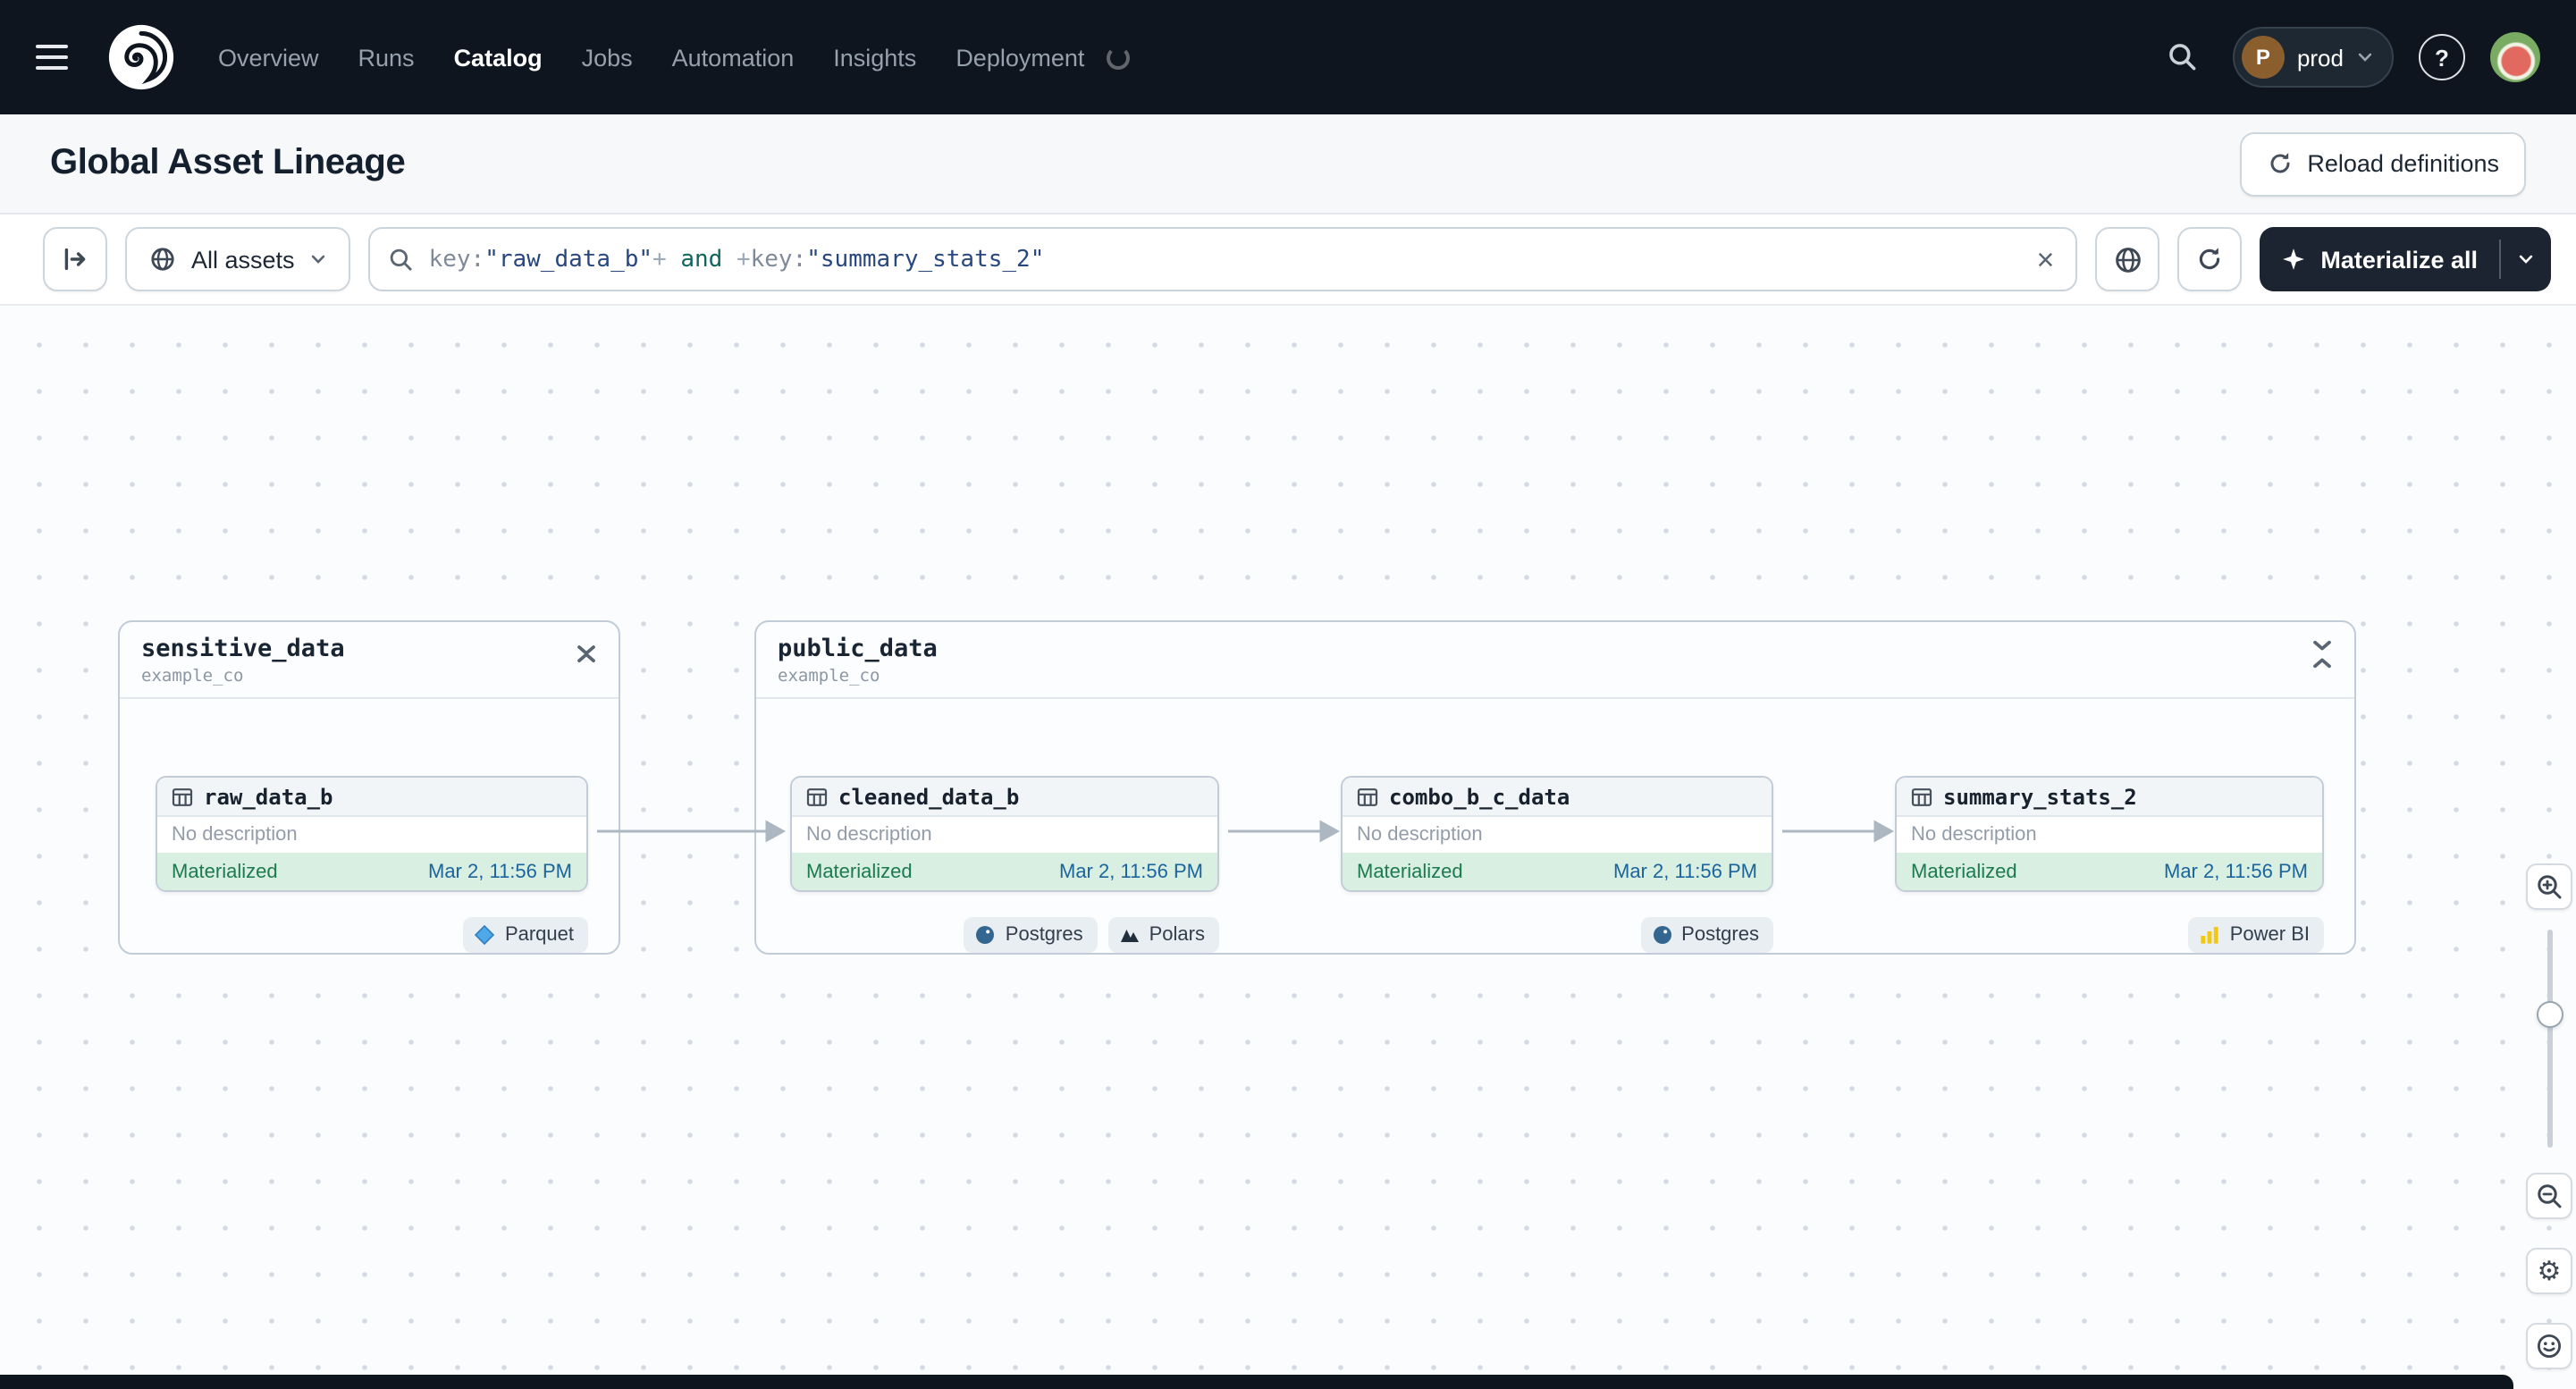 This screenshot has height=1389, width=2576. I want to click on deployment-switcher: P prod, so click(2313, 57).